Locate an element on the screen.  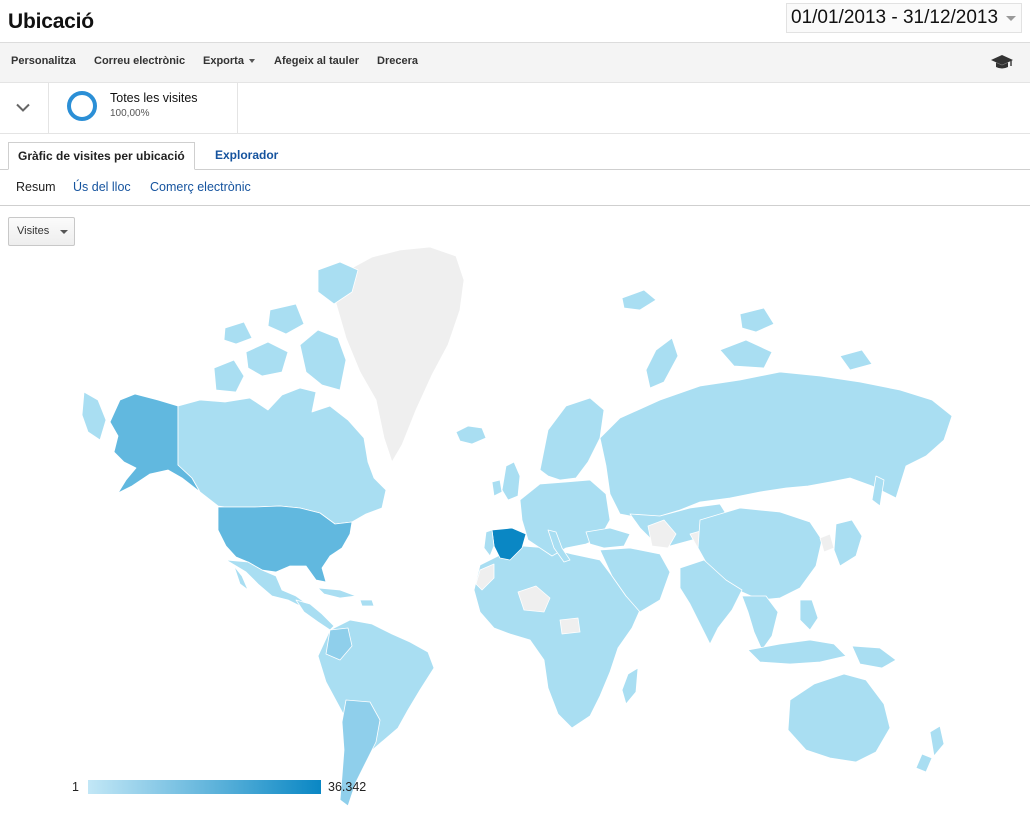
date-range-label: 01/01/2013 - 31/12/2013 is located at coordinates (895, 17).